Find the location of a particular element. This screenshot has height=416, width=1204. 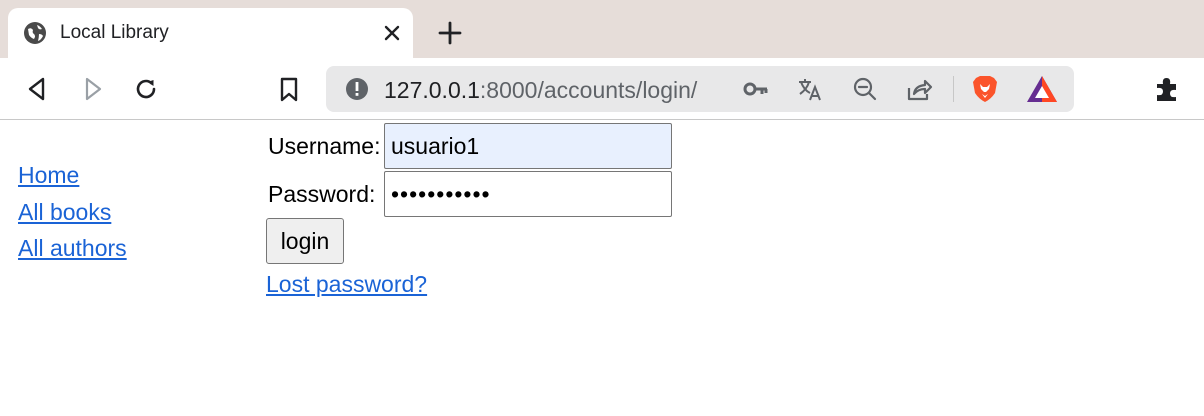

url-text: 127.0.0.1:8000/accounts/login/ is located at coordinates (540, 90).